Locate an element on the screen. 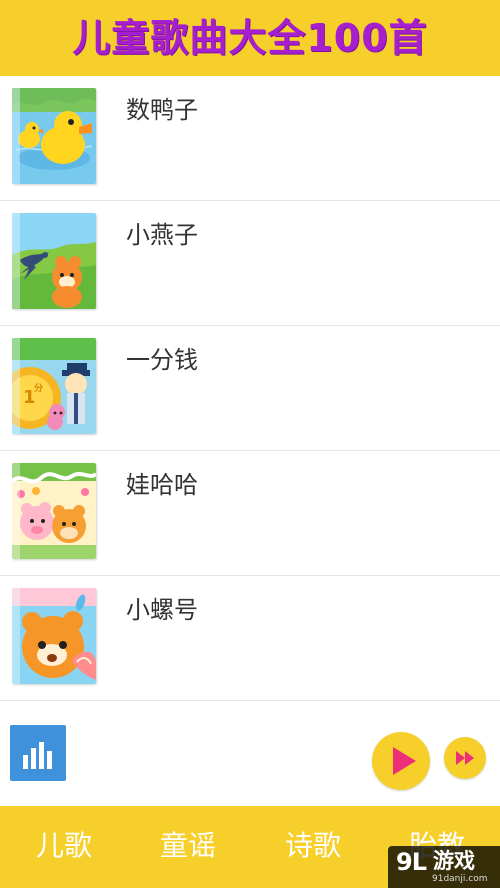 The height and width of the screenshot is (888, 500). kids-garden-cover-icon is located at coordinates (54, 511).